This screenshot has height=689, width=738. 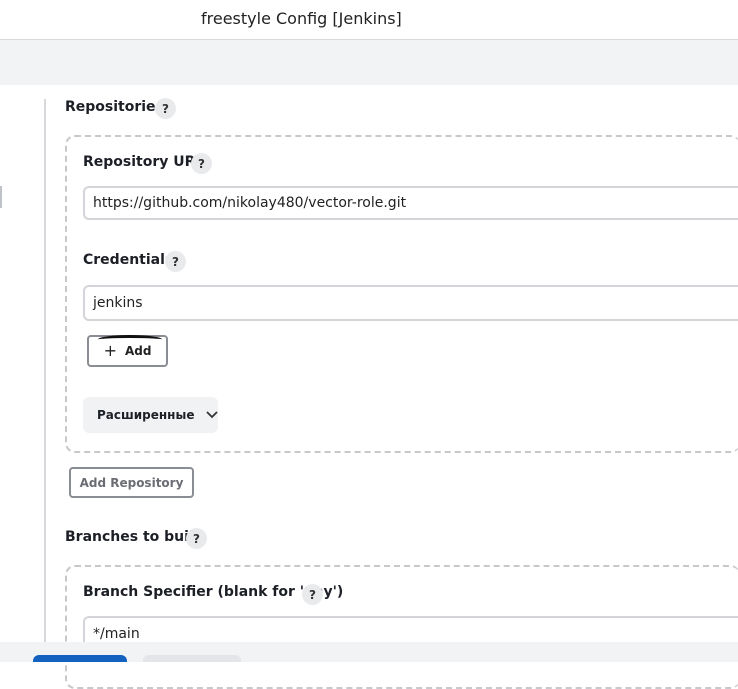 I want to click on window-title: freestyle Config [Jenkins], so click(x=301, y=18).